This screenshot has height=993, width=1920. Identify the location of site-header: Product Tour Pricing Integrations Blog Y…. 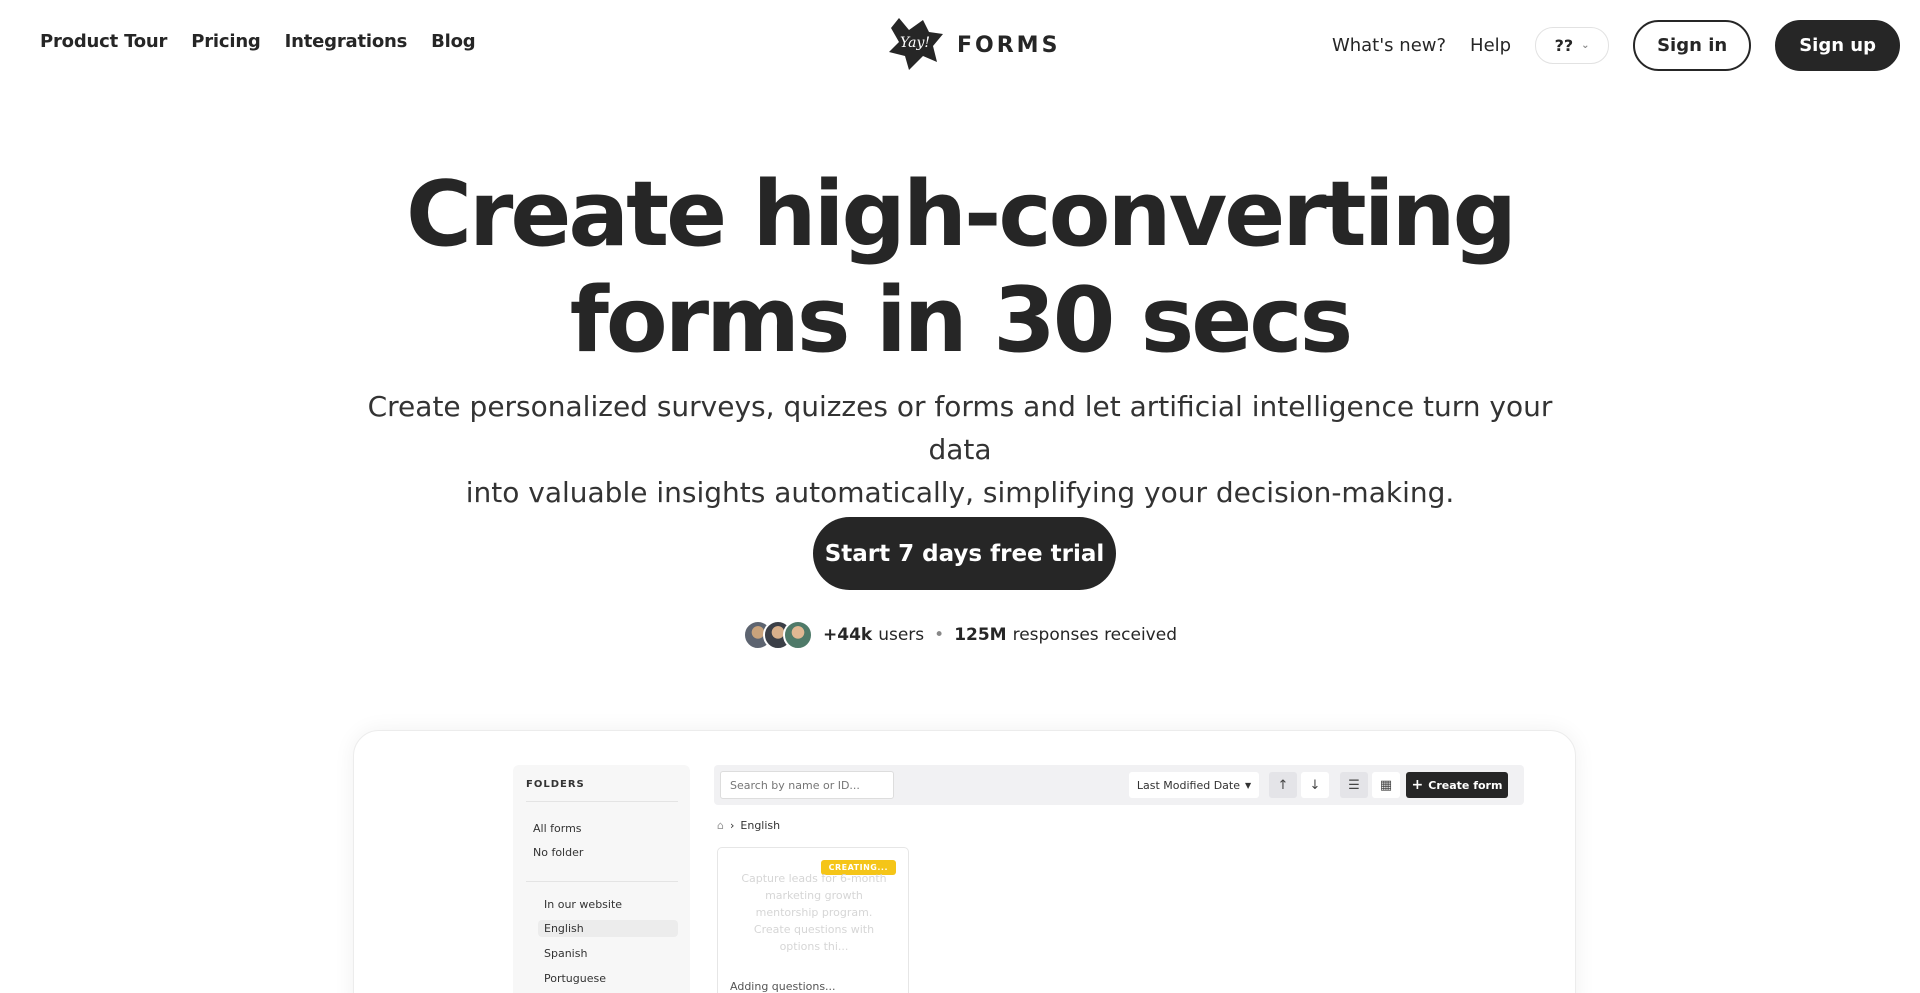
(960, 45).